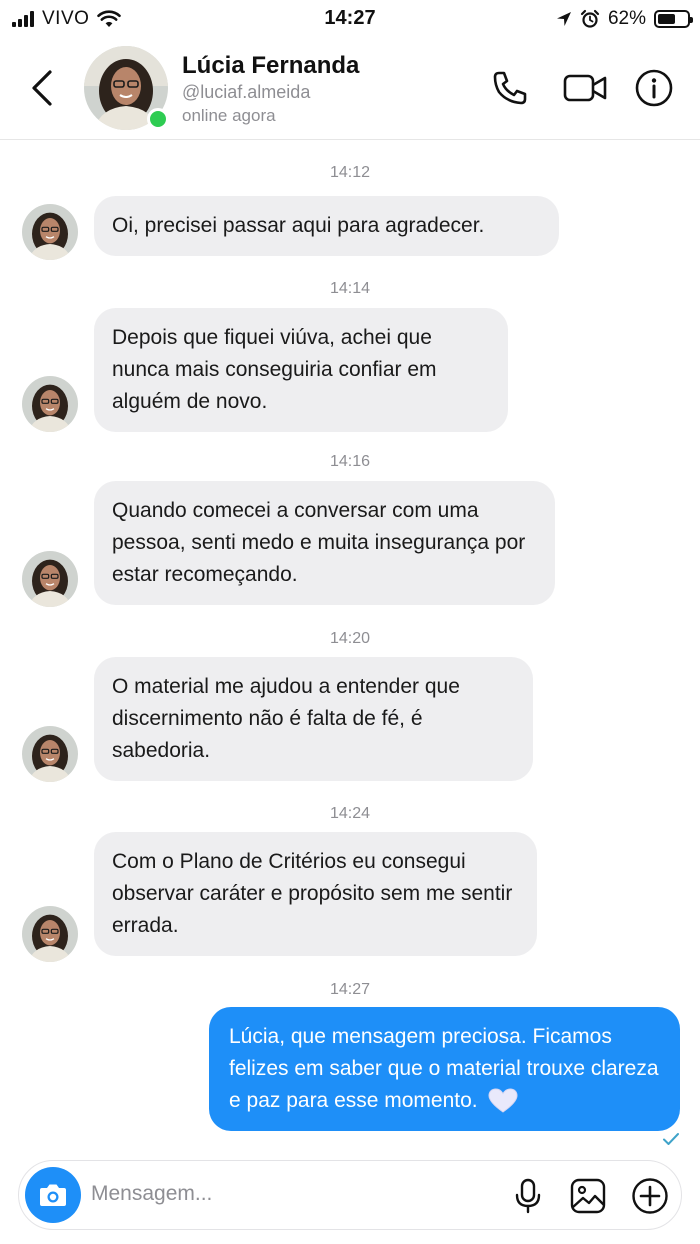 This screenshot has width=700, height=1244. Describe the element at coordinates (42, 88) in the screenshot. I see `back-chevron-icon` at that location.